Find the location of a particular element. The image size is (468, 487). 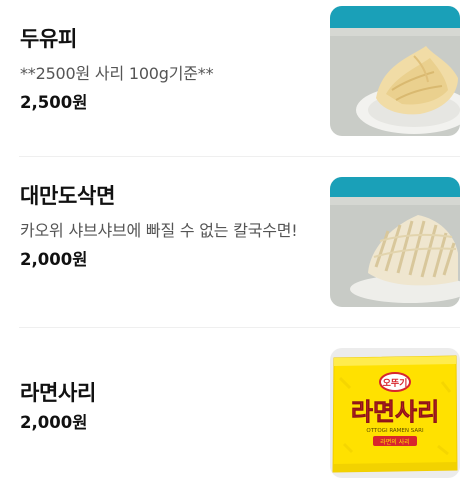

ramen-sari-package-image: 오뚜기 라면사리 OTTOGI RAMEN SARI 라면의 사리 is located at coordinates (395, 413).